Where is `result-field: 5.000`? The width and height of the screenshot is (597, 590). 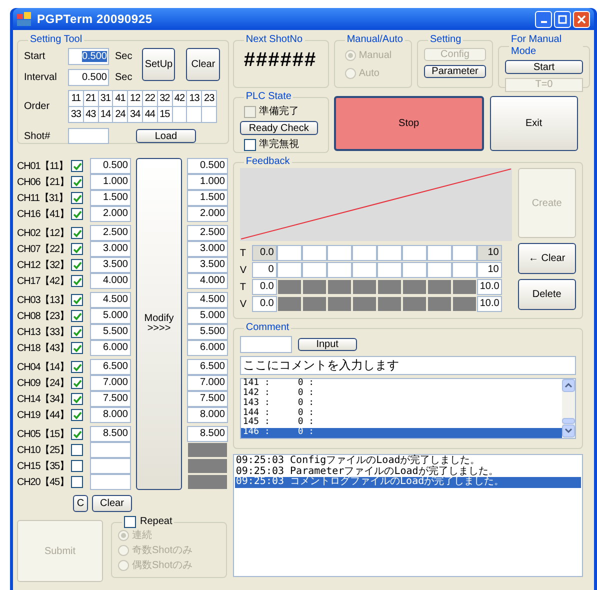
result-field: 5.000 is located at coordinates (207, 316).